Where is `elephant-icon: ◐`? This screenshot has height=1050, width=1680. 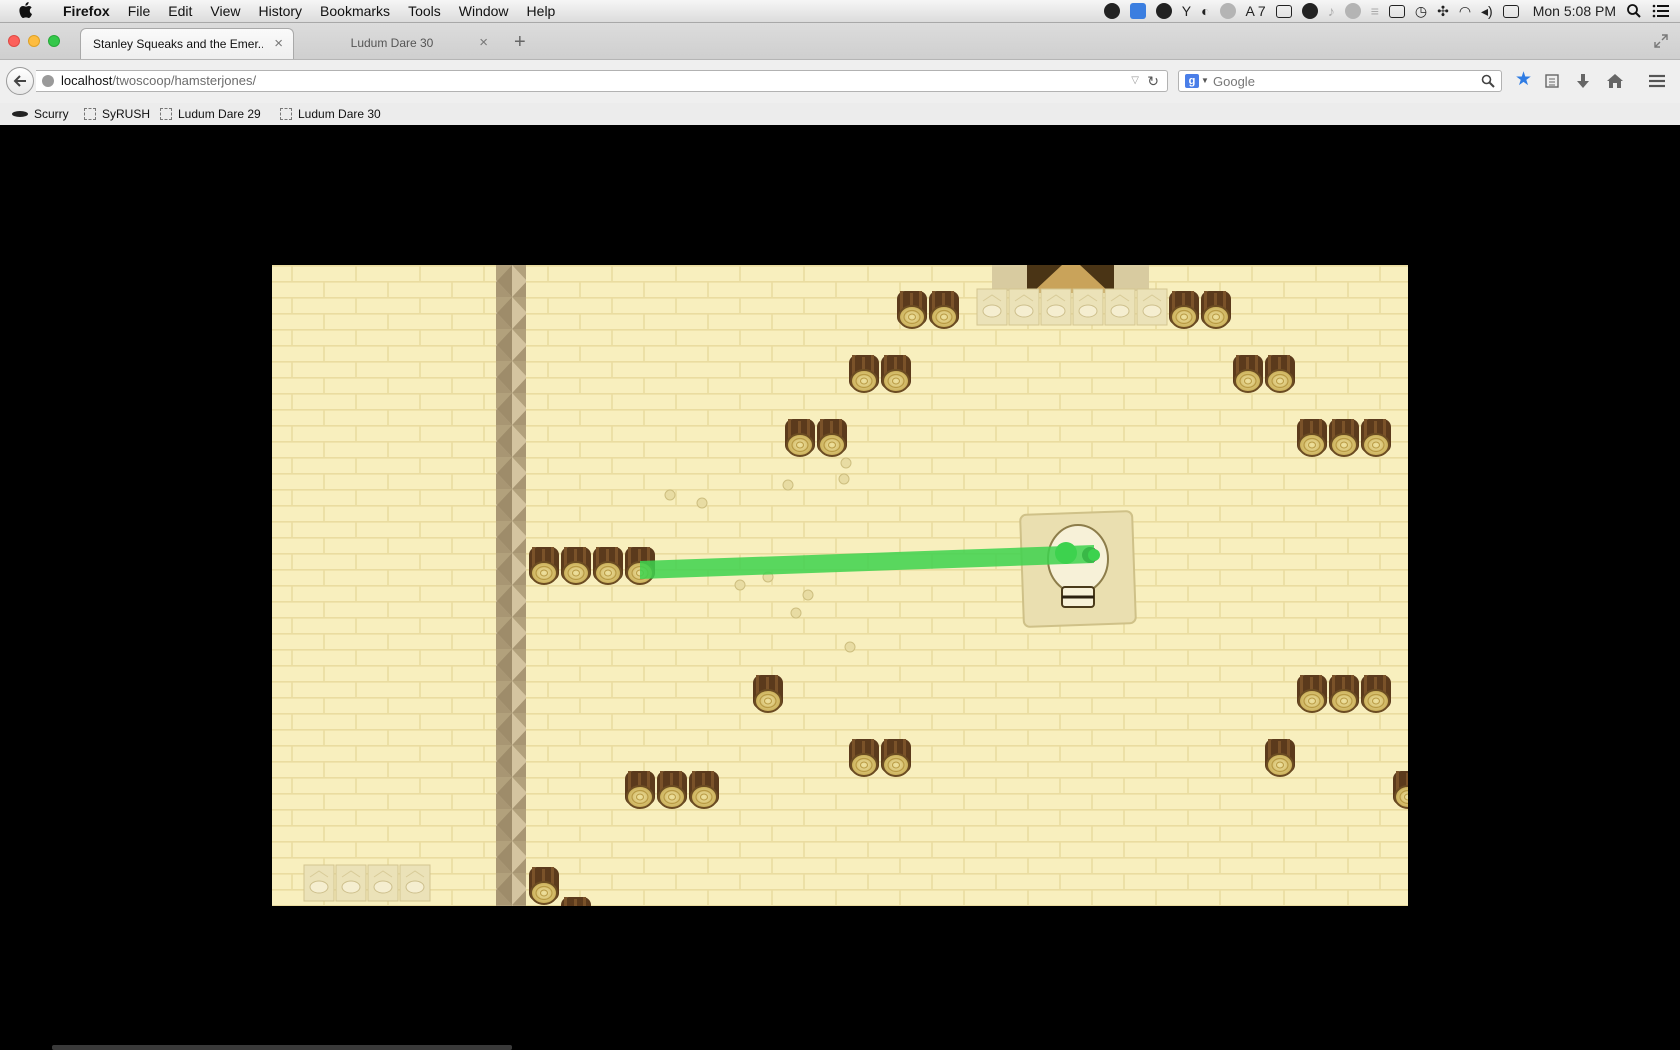 elephant-icon: ◐ is located at coordinates (1205, 11).